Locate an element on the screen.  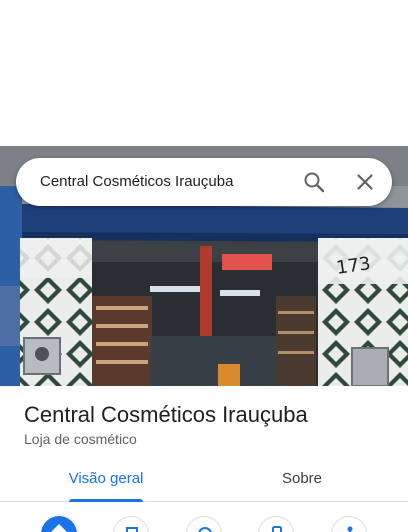
place-title: Central Cosméticos Irauçuba is located at coordinates (166, 414).